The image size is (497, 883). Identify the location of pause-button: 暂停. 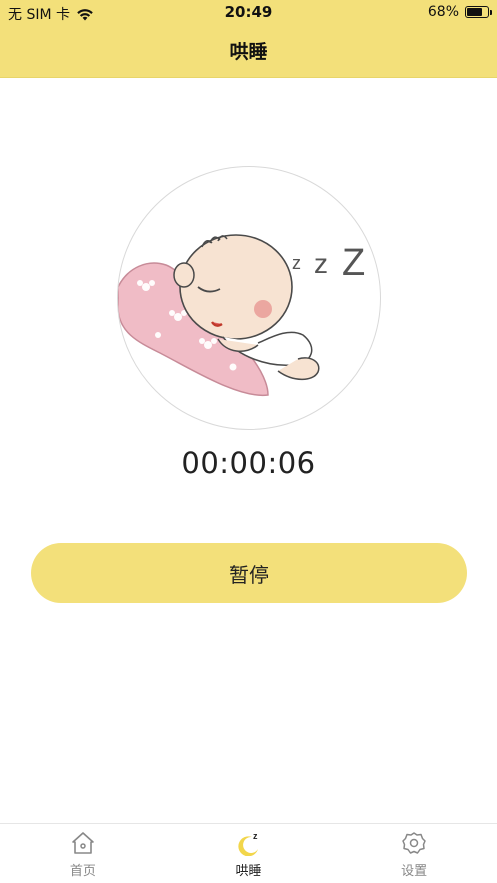
(249, 573).